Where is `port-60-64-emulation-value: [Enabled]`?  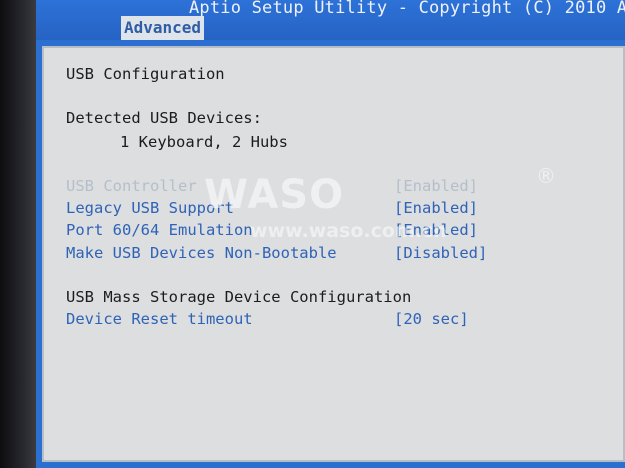
port-60-64-emulation-value: [Enabled] is located at coordinates (436, 230).